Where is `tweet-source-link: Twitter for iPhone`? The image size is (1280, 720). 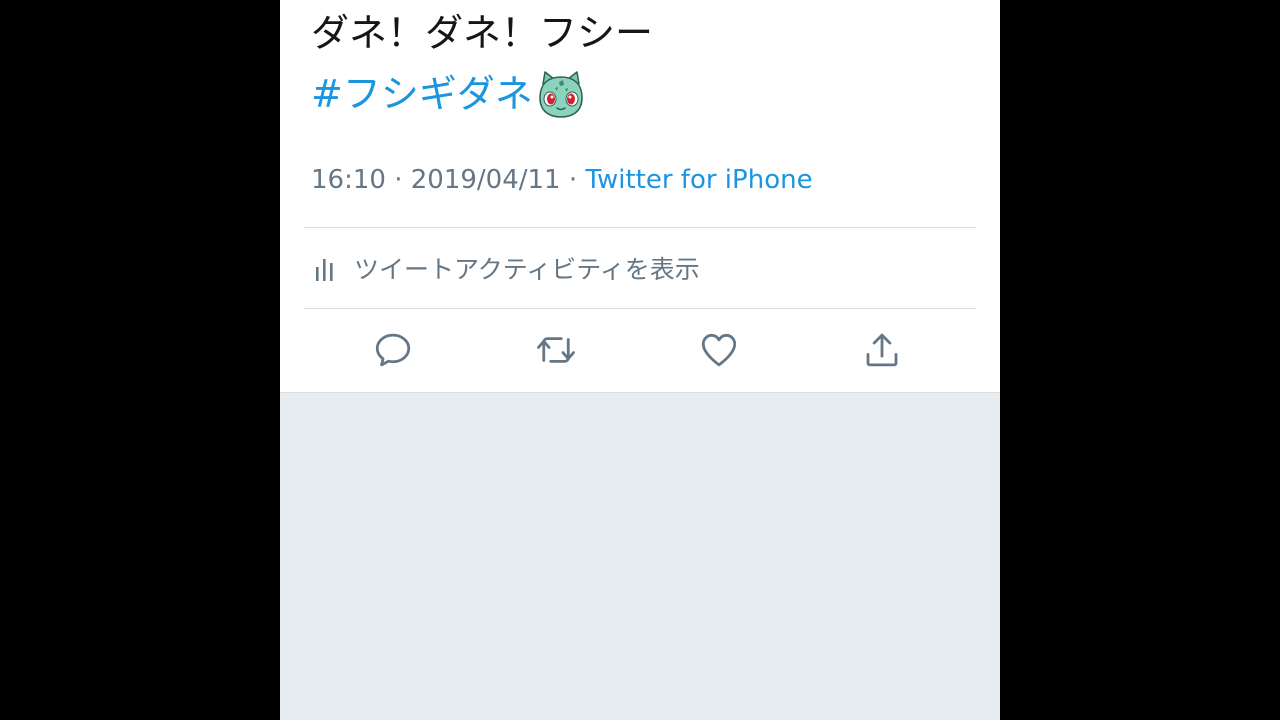 tweet-source-link: Twitter for iPhone is located at coordinates (698, 180).